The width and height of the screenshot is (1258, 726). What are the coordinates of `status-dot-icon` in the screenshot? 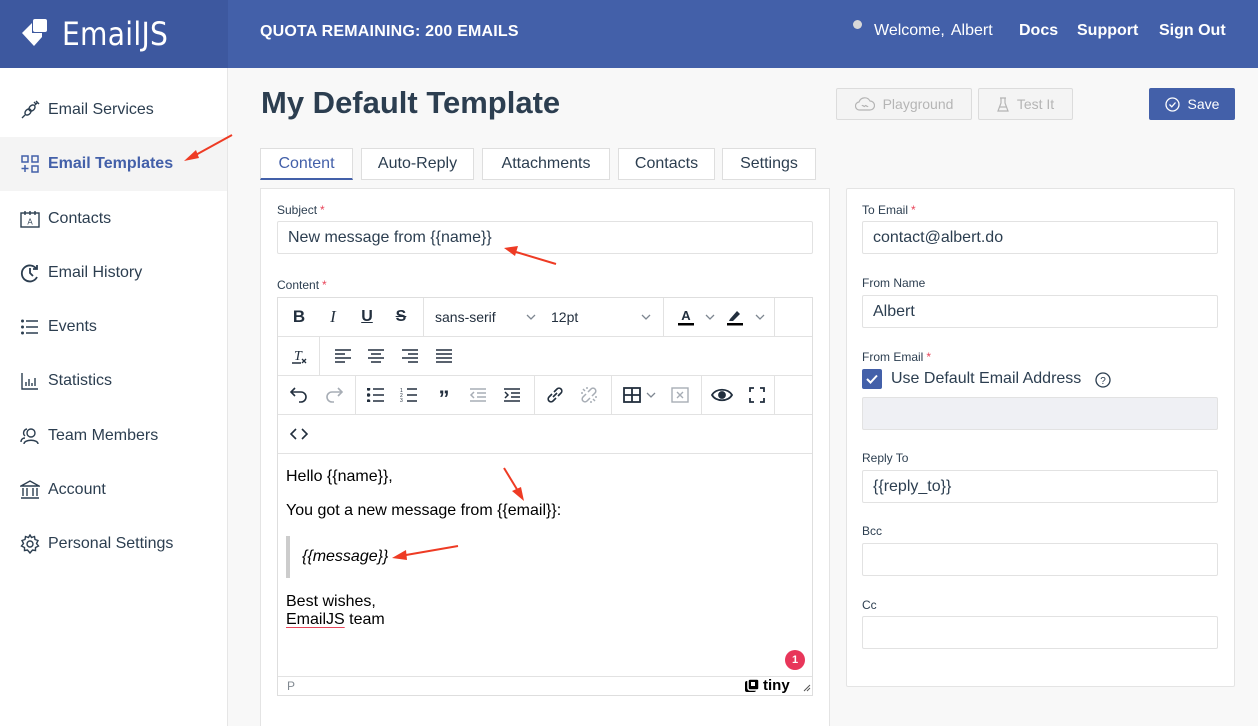 It's located at (857, 24).